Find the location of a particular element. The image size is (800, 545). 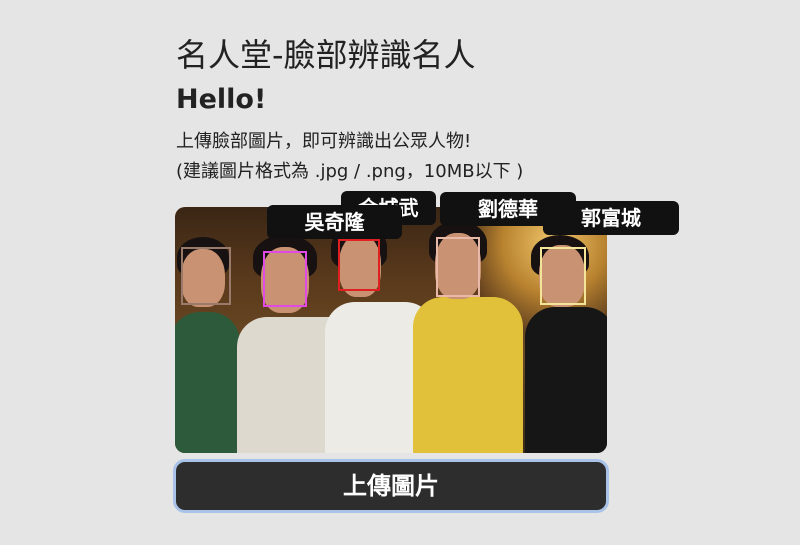

description-line-2: (建議圖片格式為 .jpg / .png，10MB以下 ) is located at coordinates (350, 171).